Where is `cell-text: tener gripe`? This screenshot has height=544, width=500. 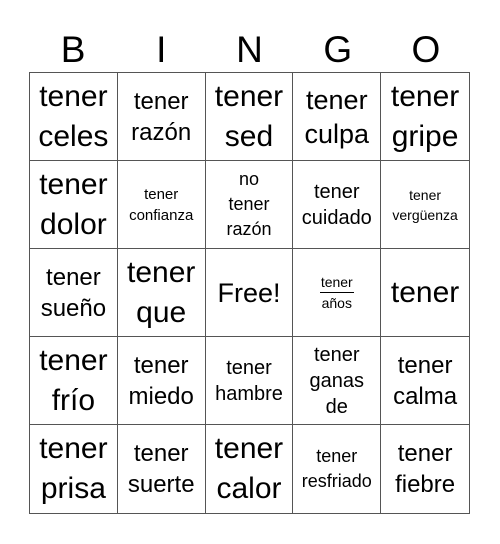
cell-text: tener gripe is located at coordinates (425, 116).